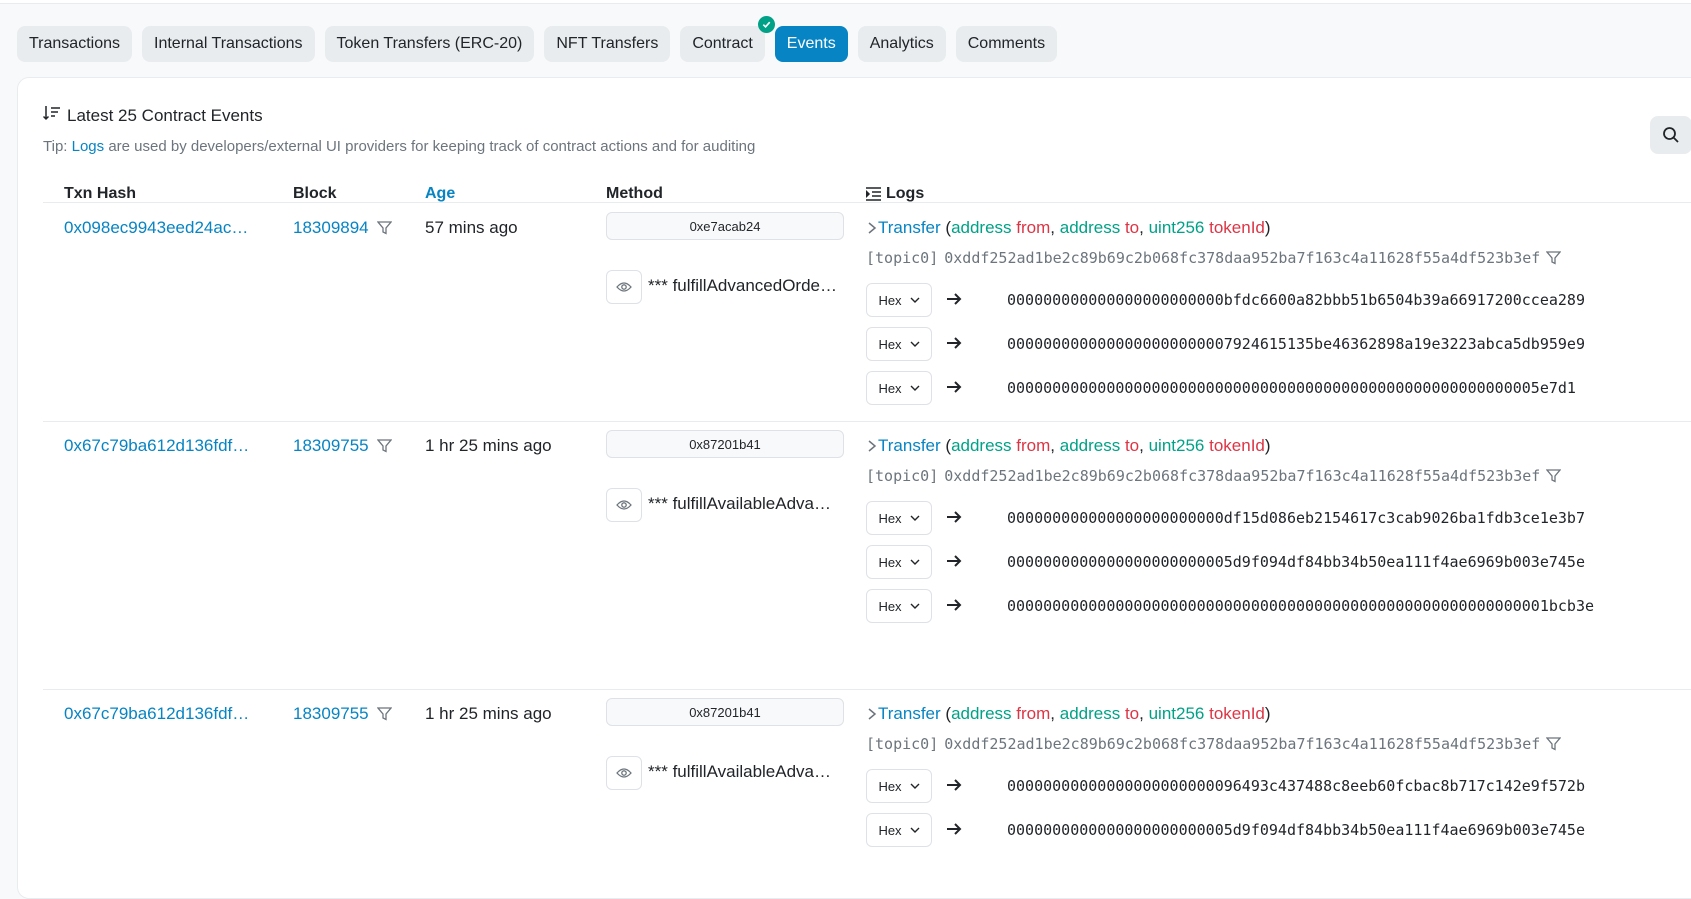 The image size is (1691, 899). I want to click on tab-nft-transfers: NFT Transfers, so click(607, 44).